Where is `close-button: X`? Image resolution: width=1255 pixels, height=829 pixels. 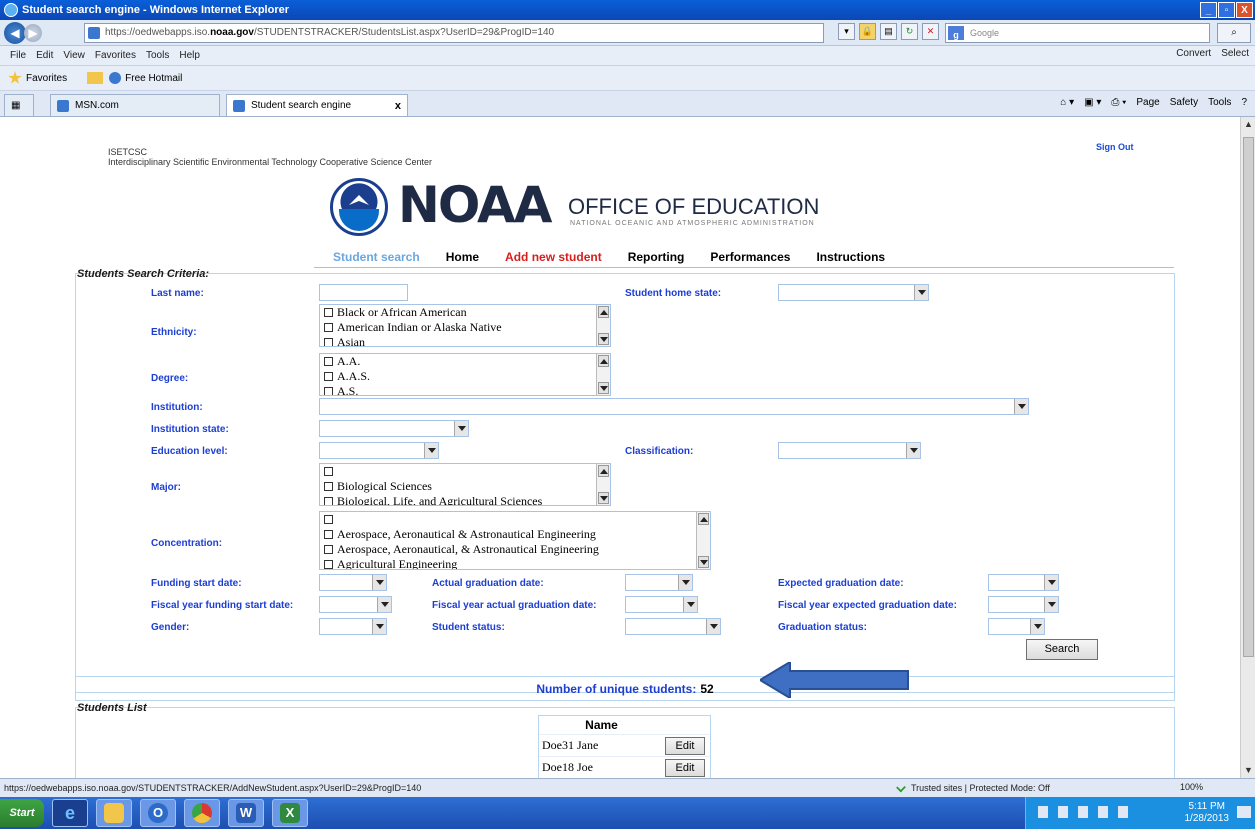 close-button: X is located at coordinates (1244, 10).